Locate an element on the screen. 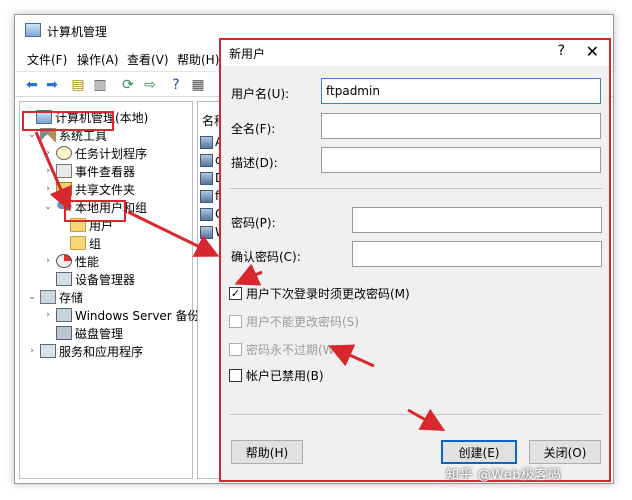 The image size is (632, 500). dialog-title: 新用户 is located at coordinates (247, 54).